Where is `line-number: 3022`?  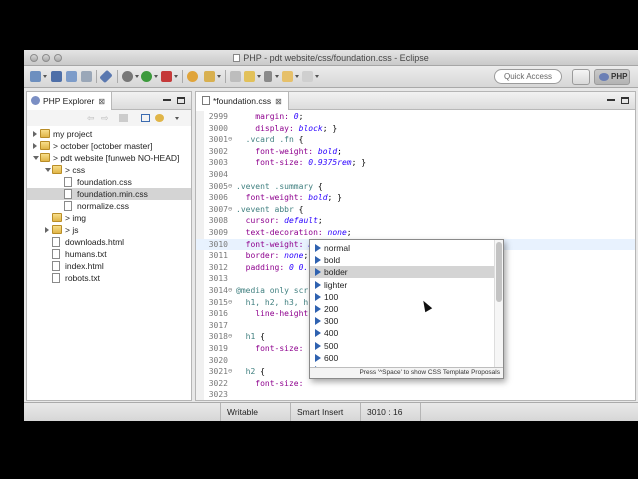
line-number: 3022 is located at coordinates (218, 383).